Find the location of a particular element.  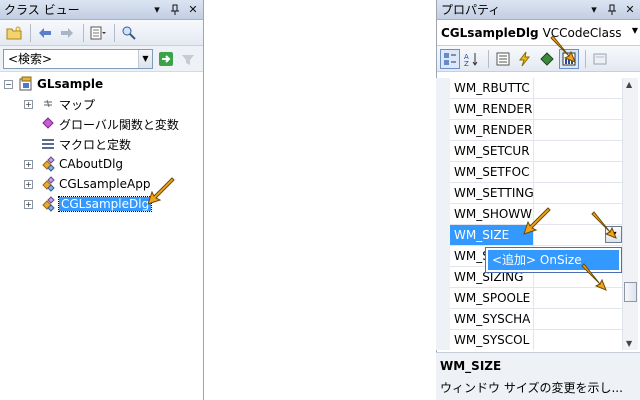

message-row: WM_SETFOC is located at coordinates (537, 172).